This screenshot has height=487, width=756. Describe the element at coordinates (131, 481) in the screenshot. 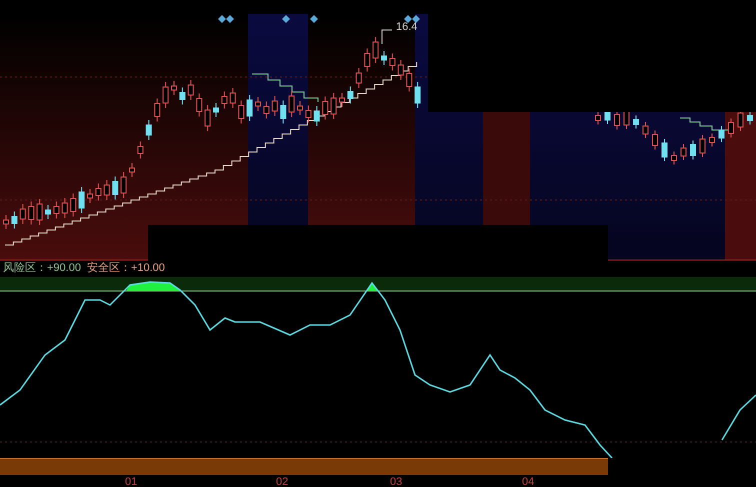

I see `axis-label: 01` at that location.